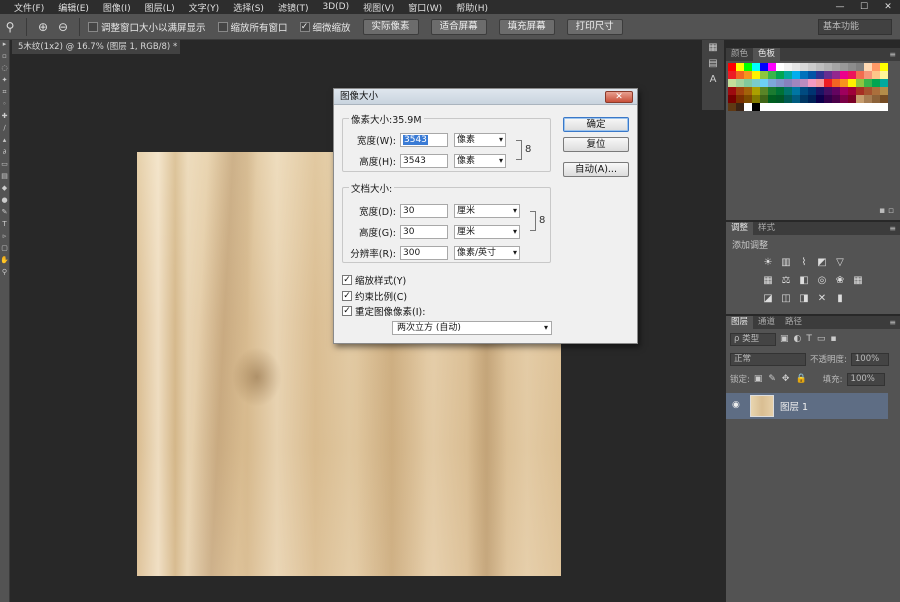 The height and width of the screenshot is (602, 900). What do you see at coordinates (335, 7) in the screenshot?
I see `menu-item: 3D(D)` at bounding box center [335, 7].